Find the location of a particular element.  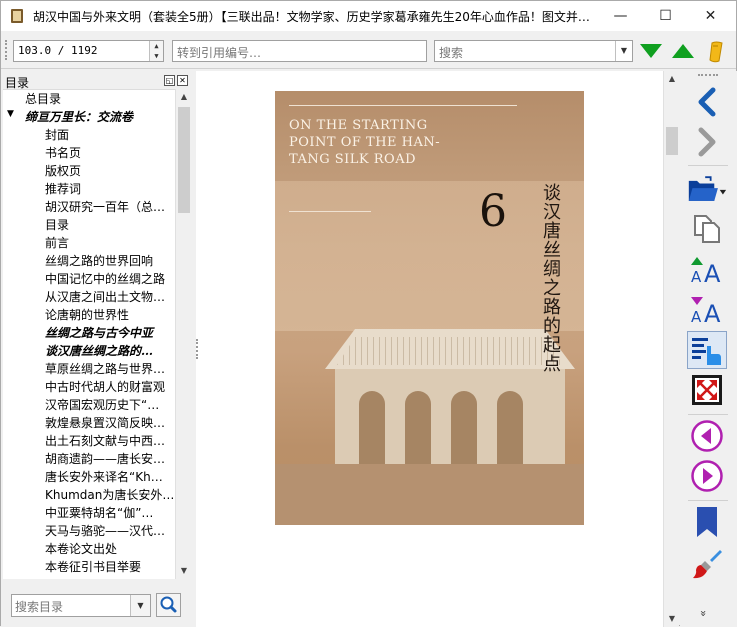

fullscreen-button is located at coordinates (707, 390).